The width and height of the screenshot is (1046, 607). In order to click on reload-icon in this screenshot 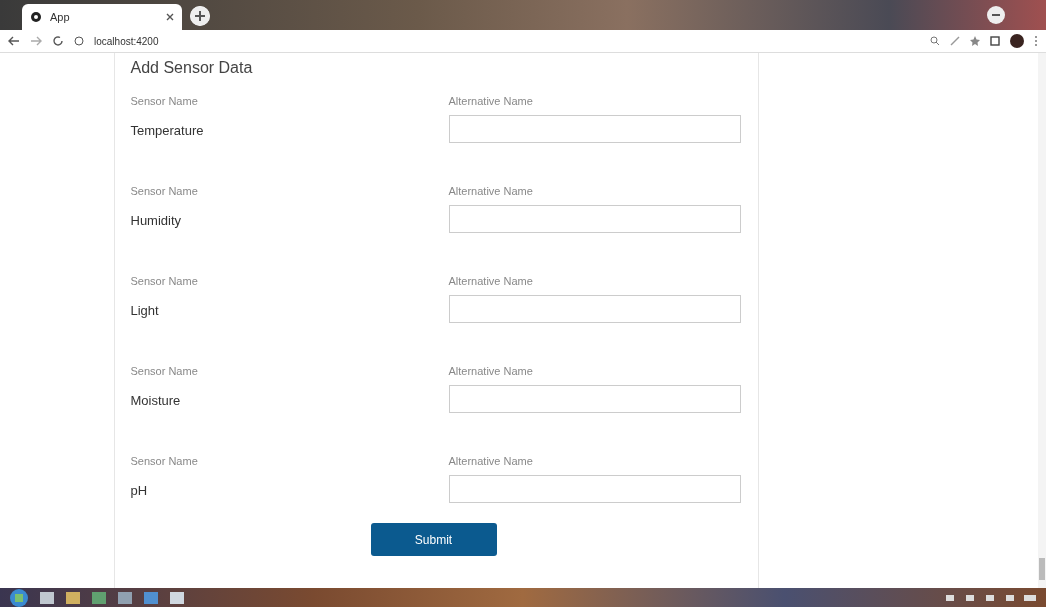, I will do `click(58, 41)`.